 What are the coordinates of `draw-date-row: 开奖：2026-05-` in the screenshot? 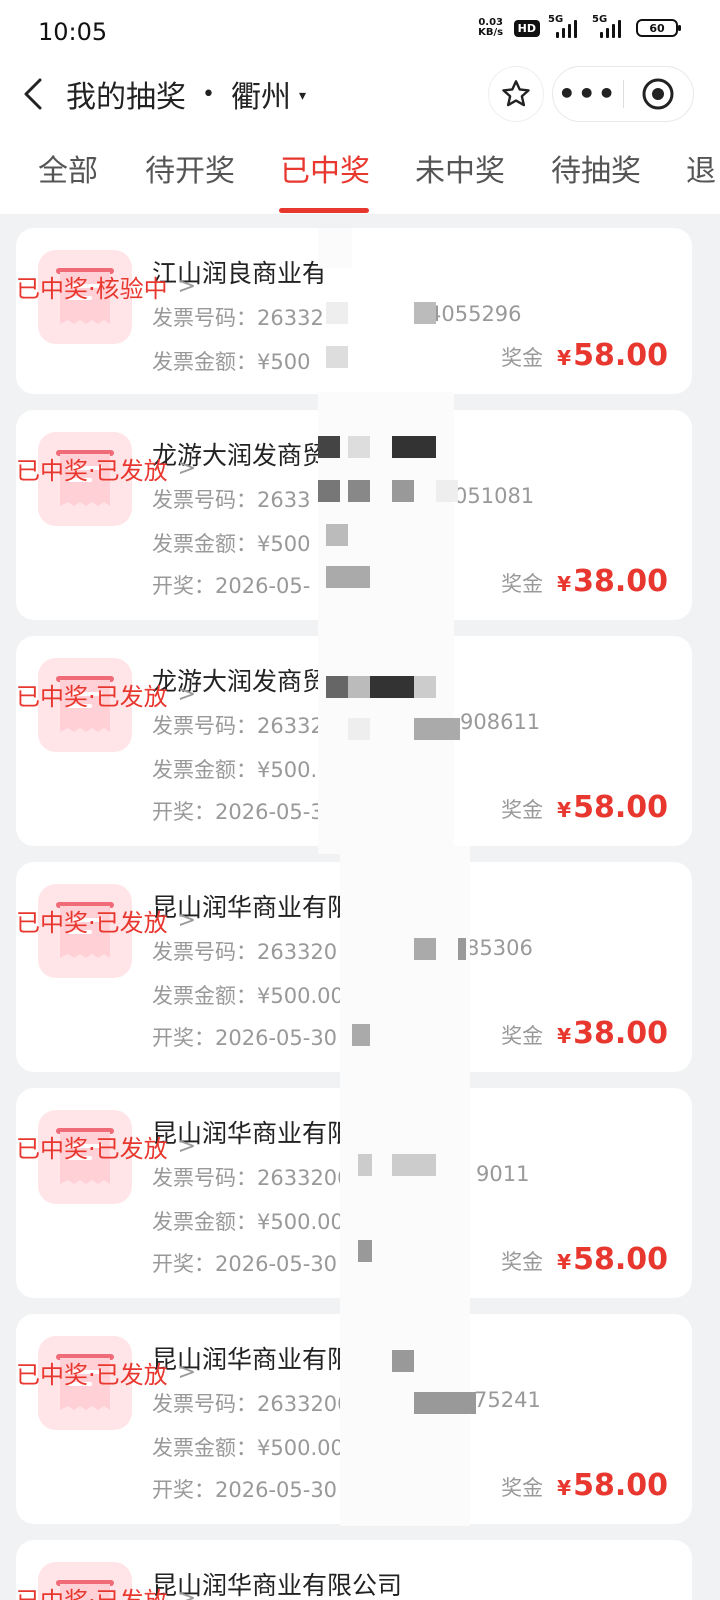 It's located at (231, 585).